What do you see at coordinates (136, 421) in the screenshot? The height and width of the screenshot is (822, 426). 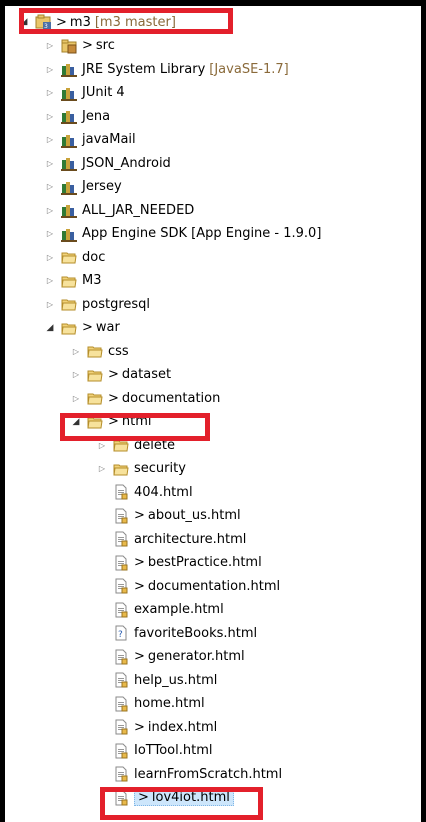 I see `tree-item-label: html` at bounding box center [136, 421].